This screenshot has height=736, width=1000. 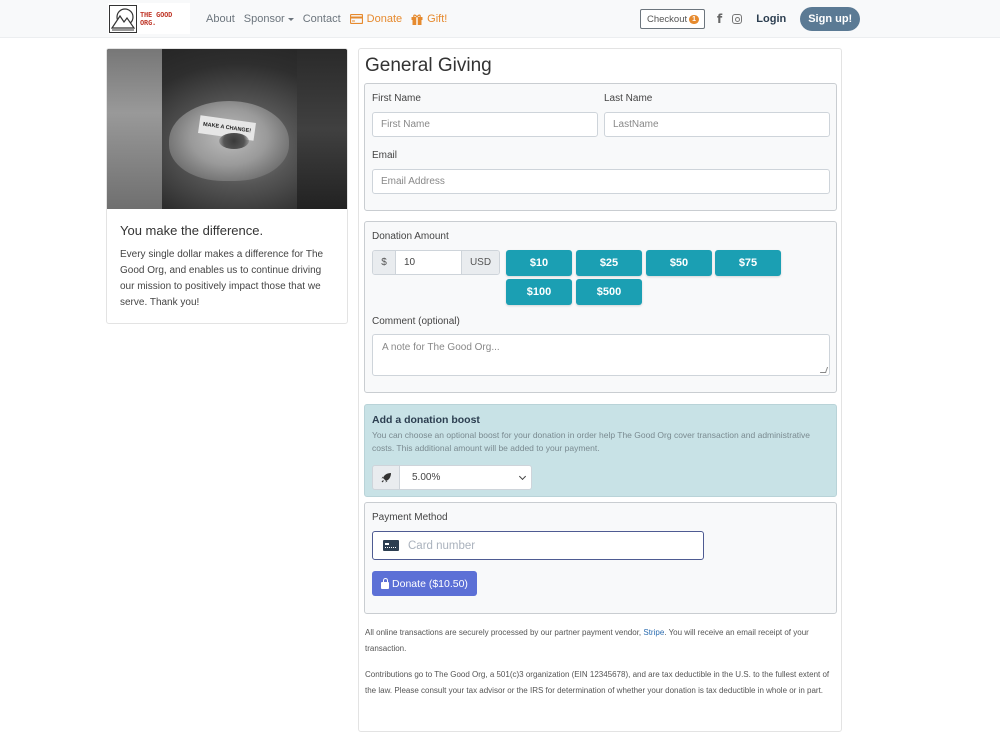 I want to click on nav-gift: Gift!, so click(x=429, y=19).